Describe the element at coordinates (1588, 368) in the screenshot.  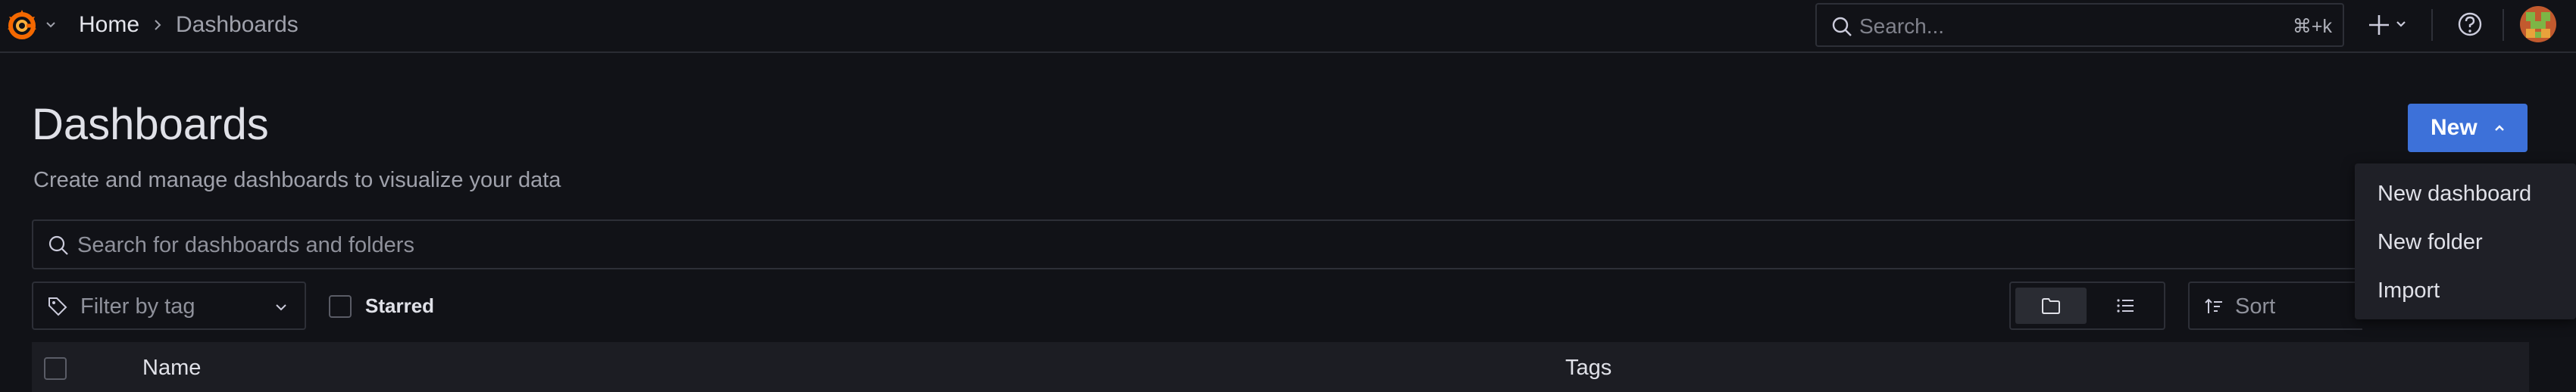
I see `column-header-tags: Tags` at that location.